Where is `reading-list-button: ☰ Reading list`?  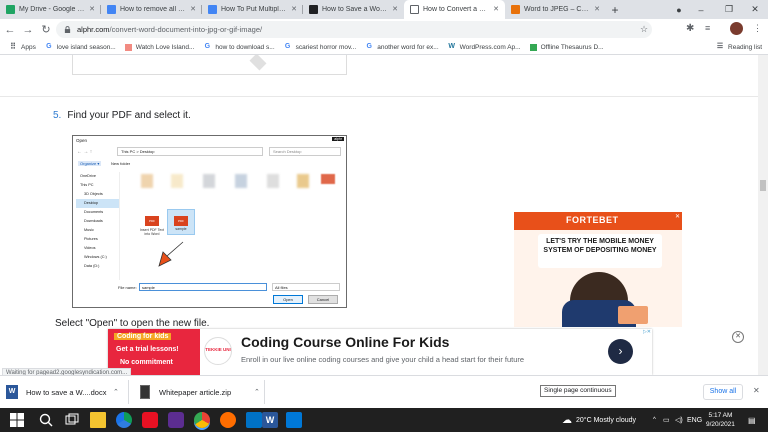 reading-list-button: ☰ Reading list is located at coordinates (739, 47).